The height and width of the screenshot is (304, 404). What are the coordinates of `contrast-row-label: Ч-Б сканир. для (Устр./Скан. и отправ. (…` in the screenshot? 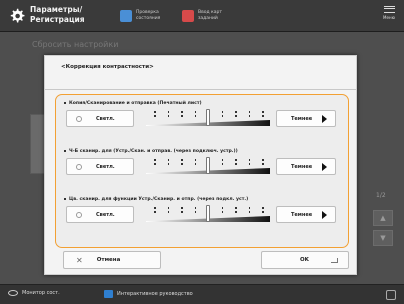 It's located at (151, 151).